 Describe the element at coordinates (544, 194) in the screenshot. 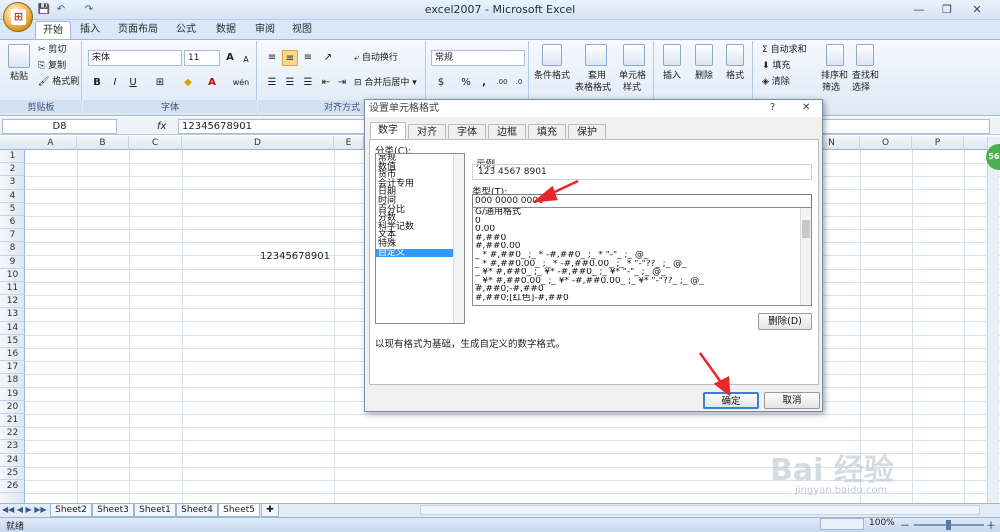

I see `arrow-head-type` at that location.